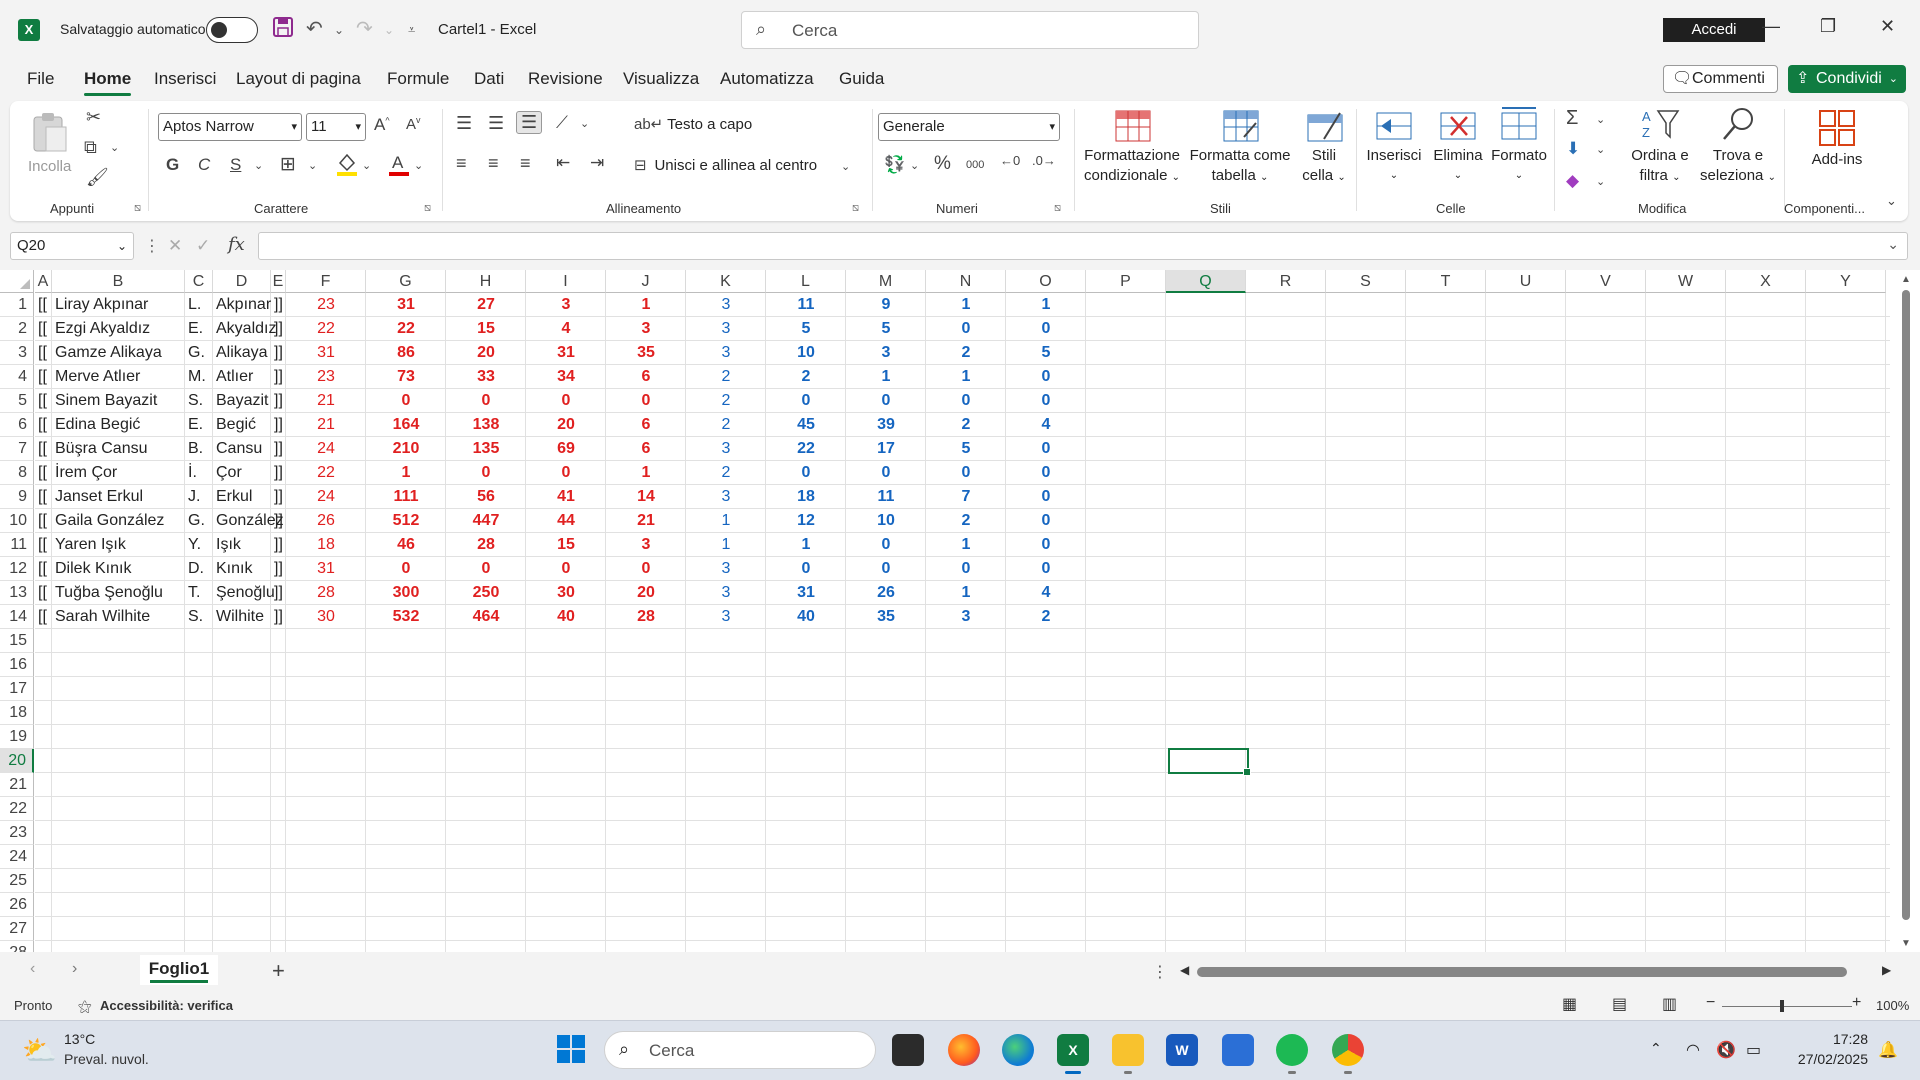 The height and width of the screenshot is (1080, 1920). Describe the element at coordinates (406, 281) in the screenshot. I see `column-header-G: G` at that location.